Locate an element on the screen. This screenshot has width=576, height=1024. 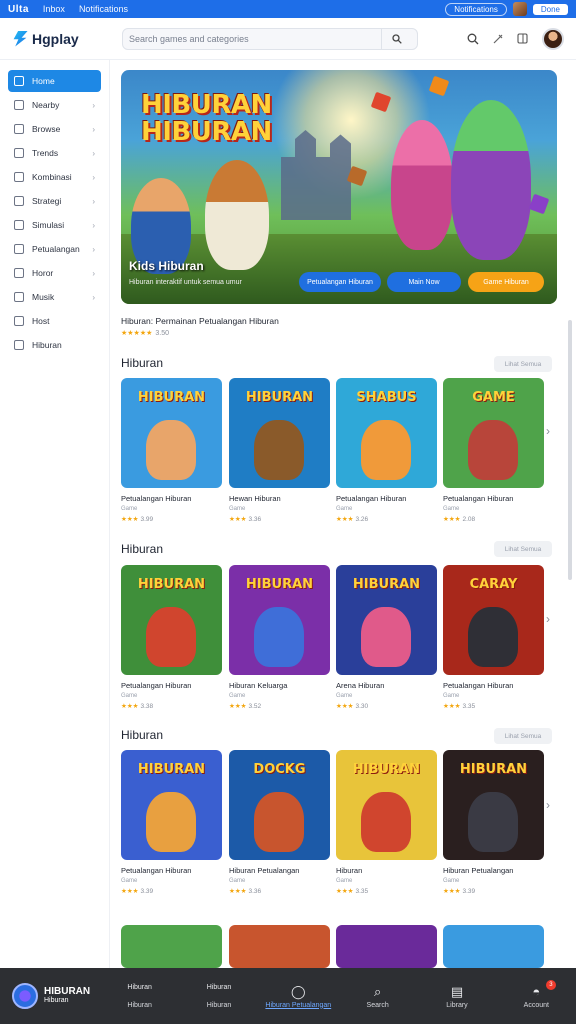
sidebar-item-trends: Trends › is located at coordinates (54, 153).